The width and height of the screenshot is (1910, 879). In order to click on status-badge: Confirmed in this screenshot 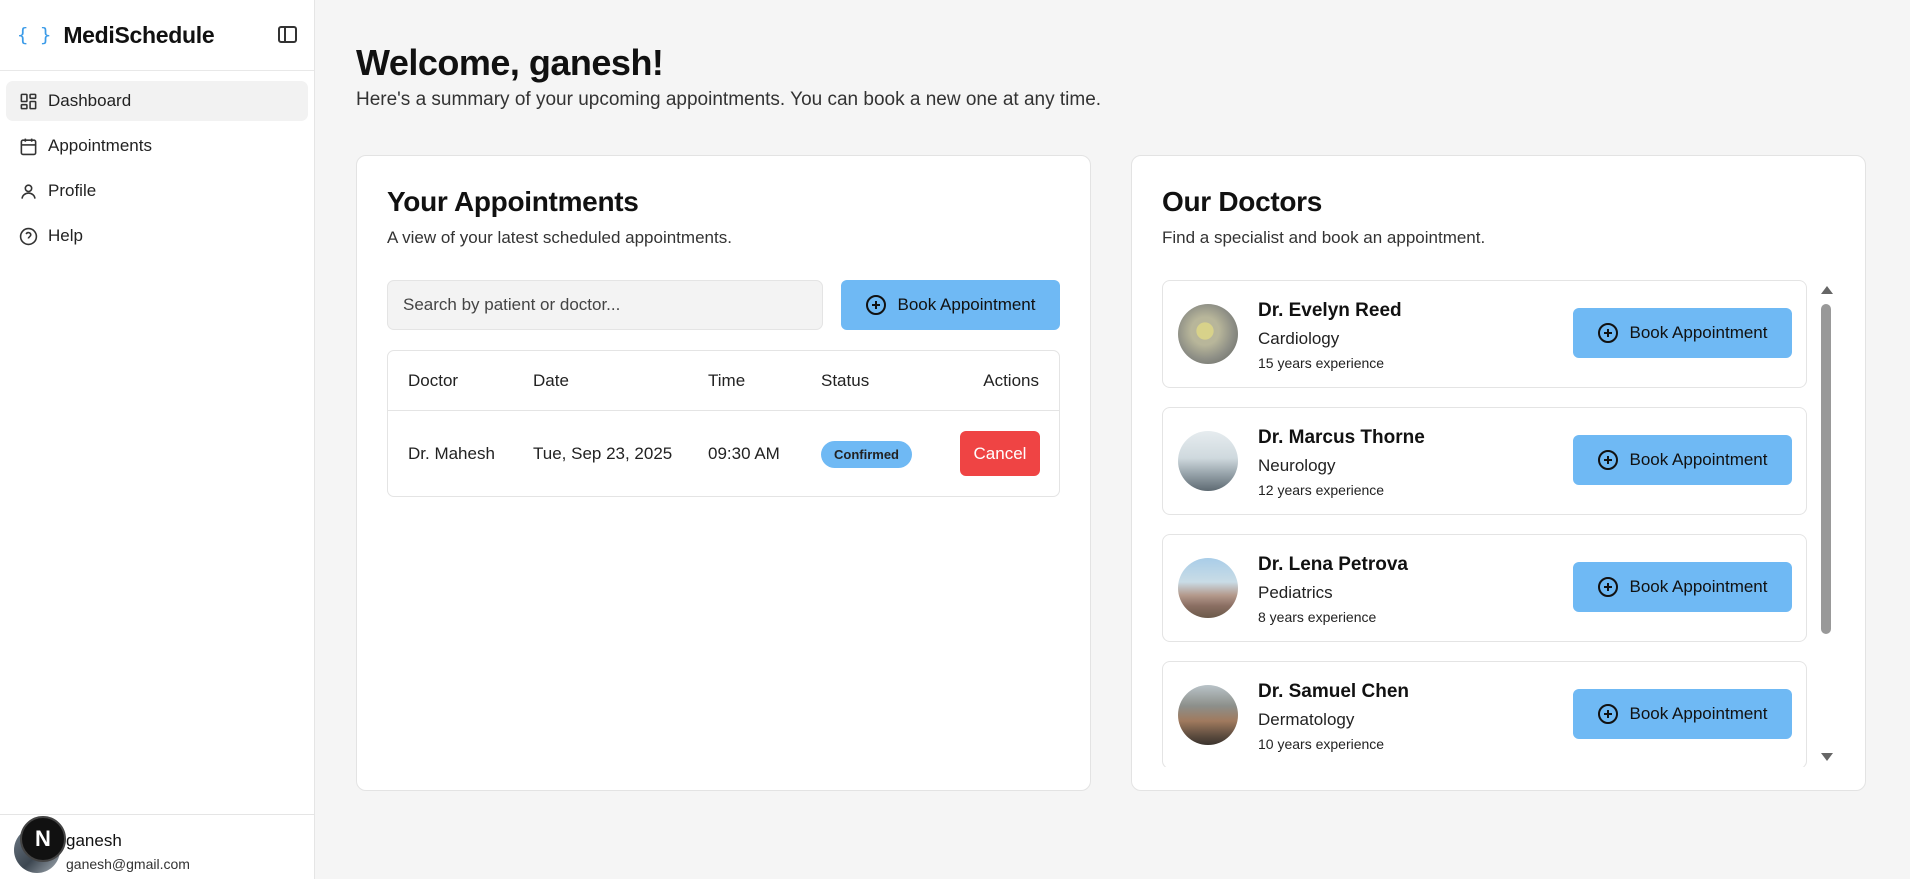, I will do `click(866, 454)`.